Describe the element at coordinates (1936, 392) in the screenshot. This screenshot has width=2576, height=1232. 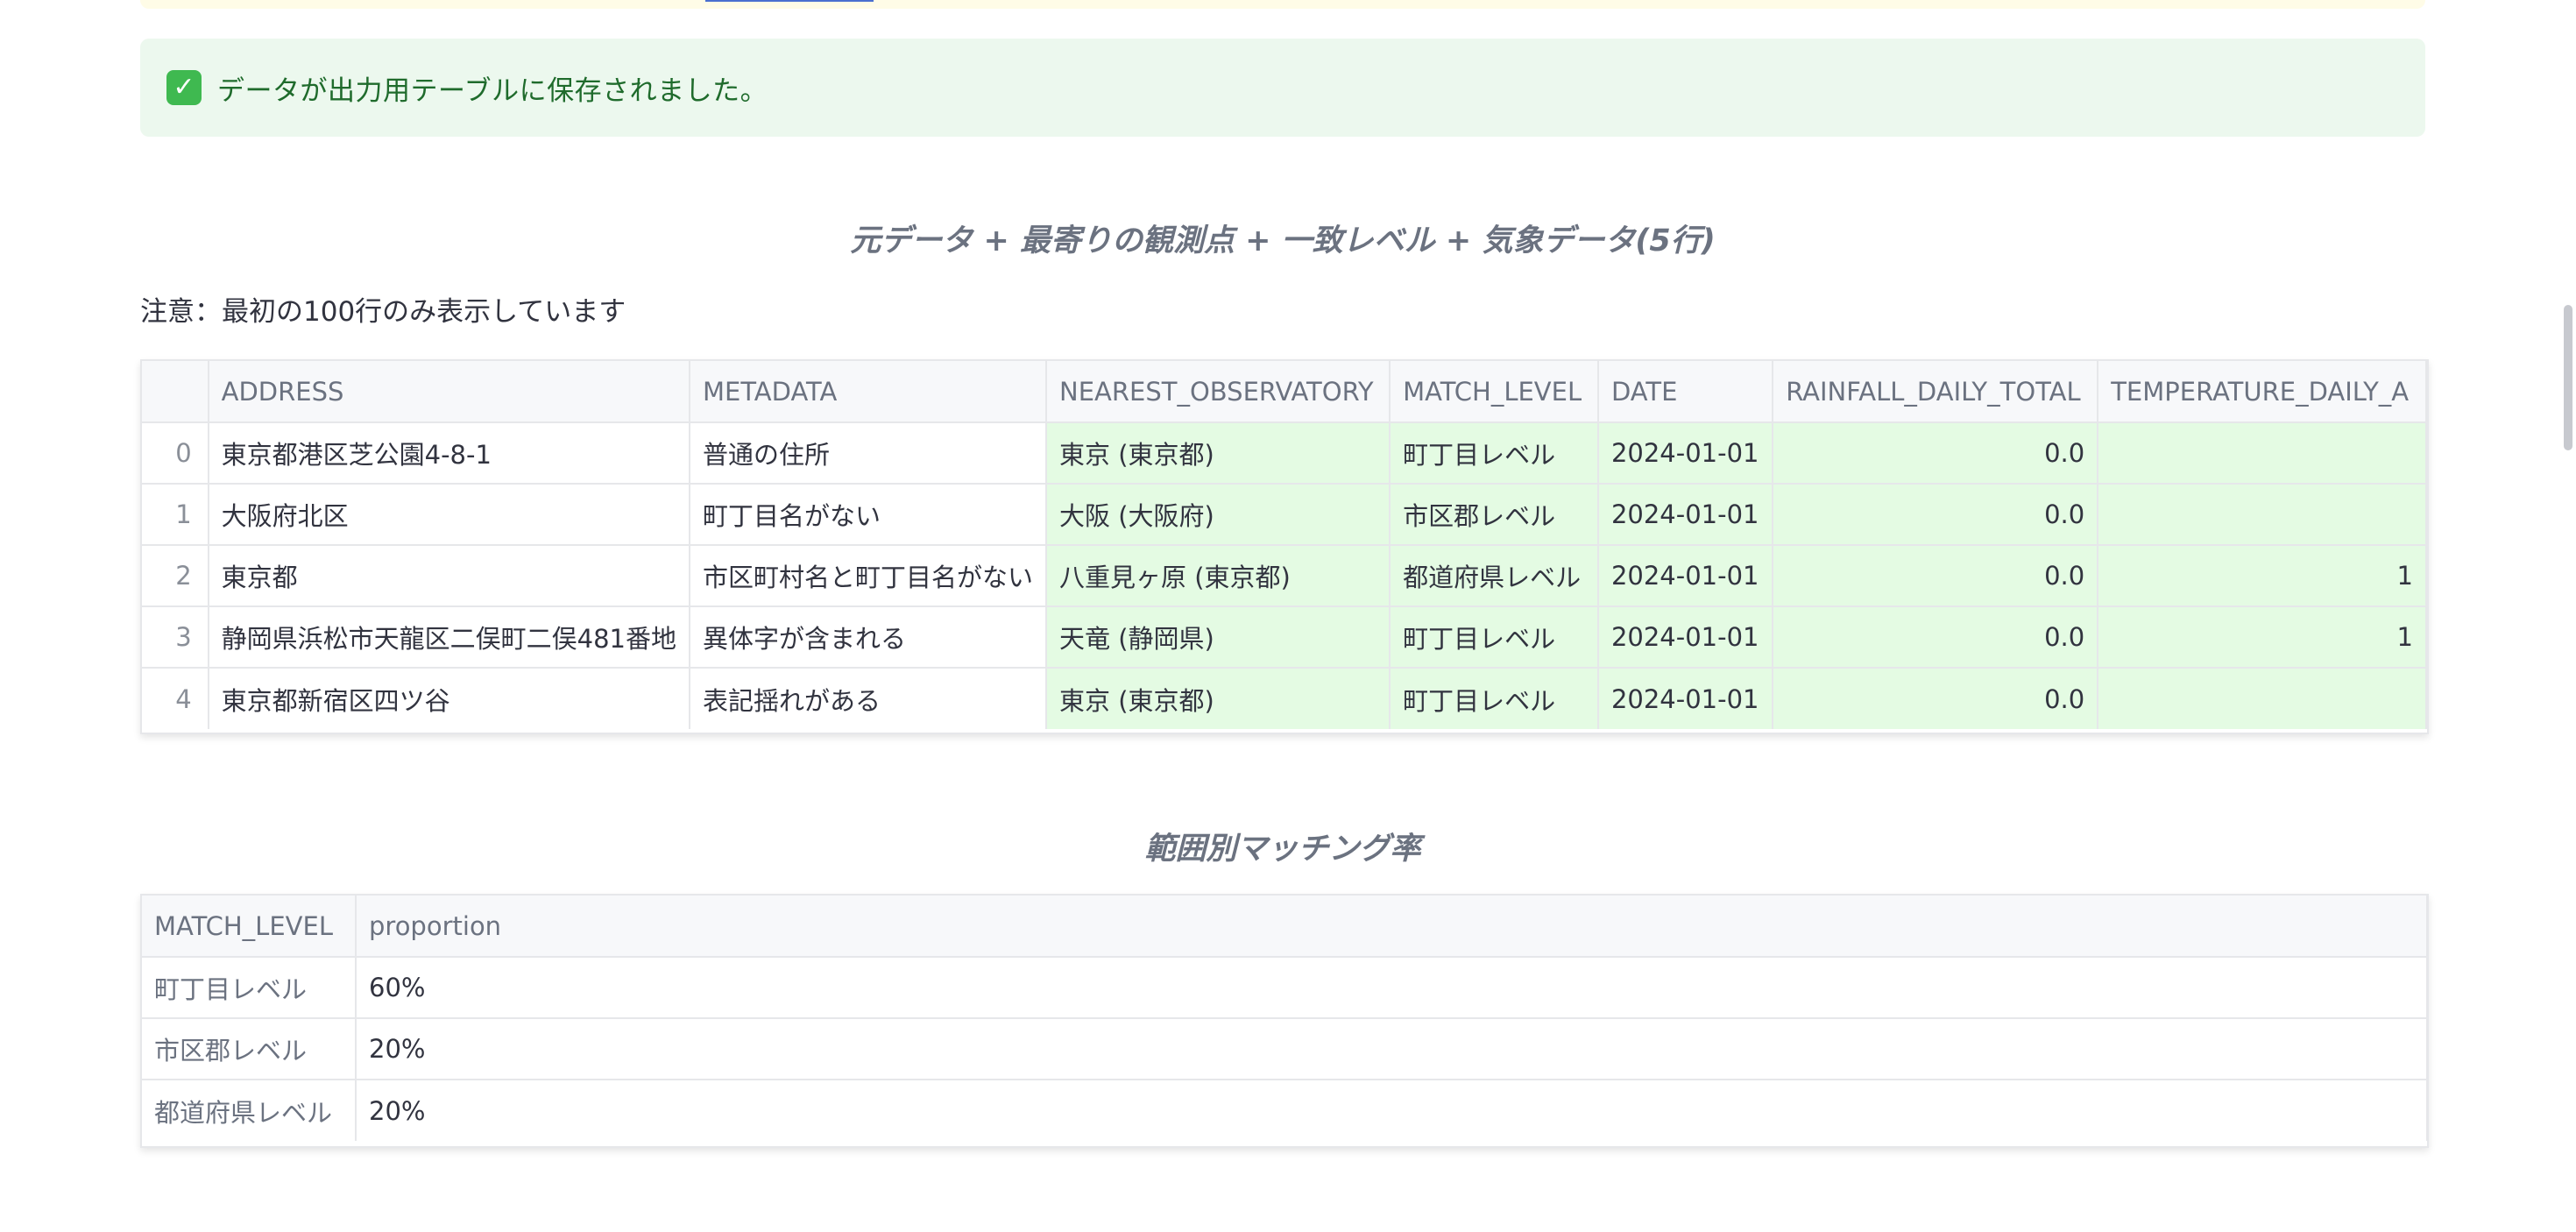
I see `column-header-rainfall: RAINFALL_DAILY_TOTAL` at that location.